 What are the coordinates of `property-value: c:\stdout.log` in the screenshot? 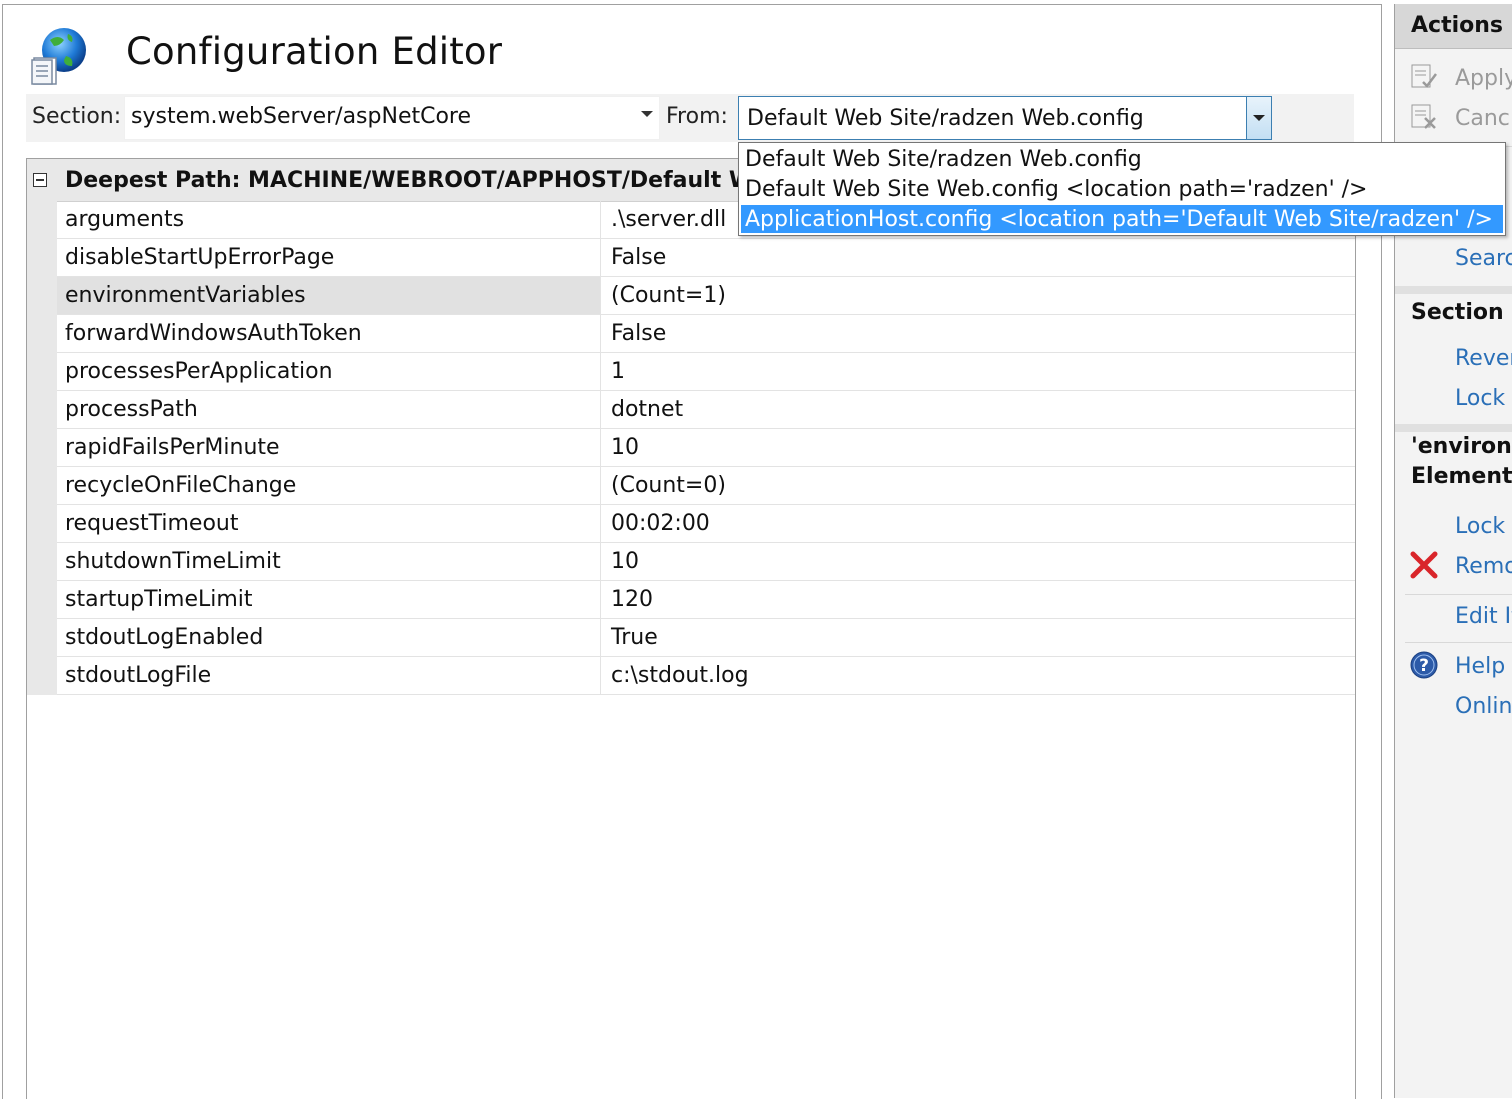 It's located at (680, 675).